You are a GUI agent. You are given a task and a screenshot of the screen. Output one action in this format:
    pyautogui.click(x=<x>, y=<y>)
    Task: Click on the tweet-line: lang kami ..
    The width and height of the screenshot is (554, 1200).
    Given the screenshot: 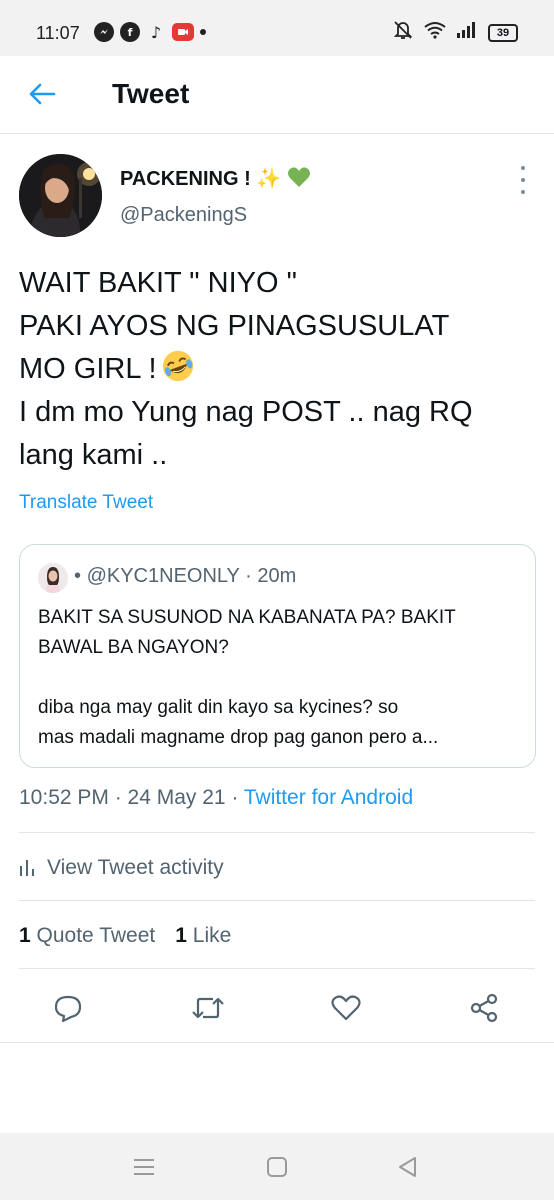 What is the action you would take?
    pyautogui.click(x=93, y=455)
    